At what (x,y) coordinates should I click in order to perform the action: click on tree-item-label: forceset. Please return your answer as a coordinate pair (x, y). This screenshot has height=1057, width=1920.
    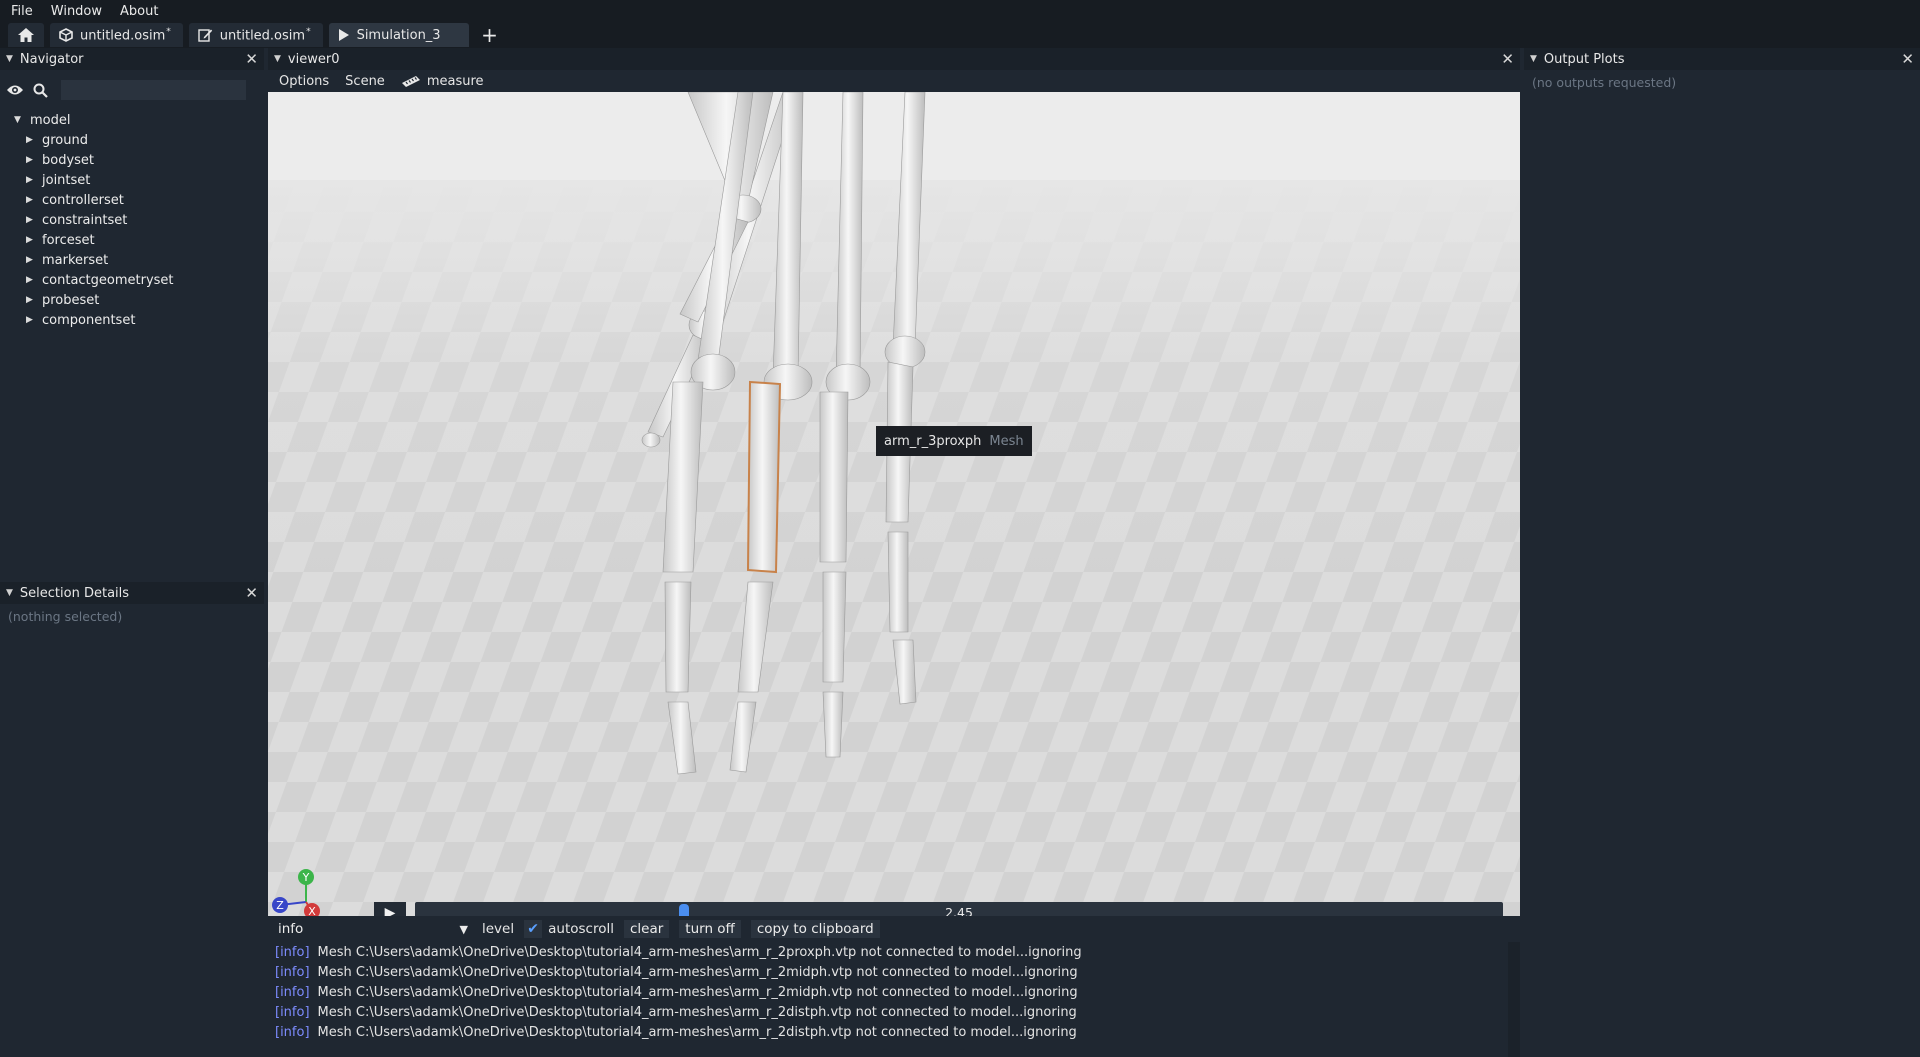
    Looking at the image, I should click on (68, 240).